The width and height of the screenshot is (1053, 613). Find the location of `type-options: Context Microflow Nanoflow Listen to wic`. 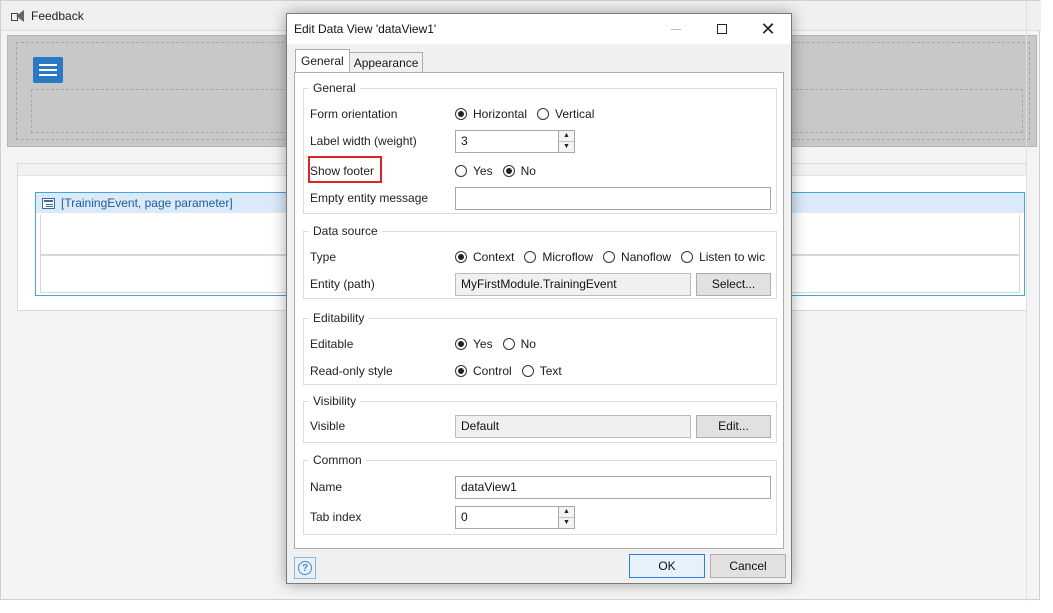

type-options: Context Microflow Nanoflow Listen to wic is located at coordinates (613, 257).